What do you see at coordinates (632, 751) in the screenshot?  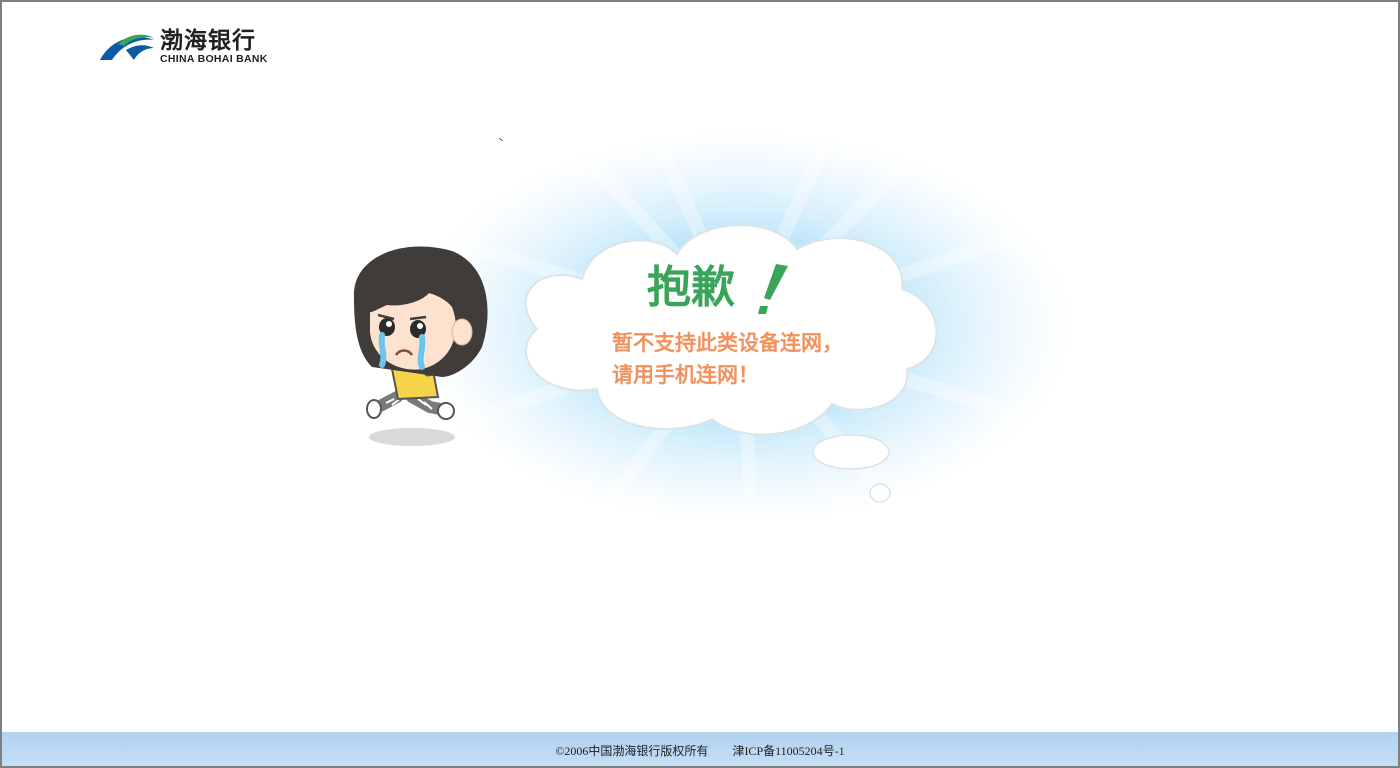 I see `copyright-text: ©2006中国渤海银行版权所有` at bounding box center [632, 751].